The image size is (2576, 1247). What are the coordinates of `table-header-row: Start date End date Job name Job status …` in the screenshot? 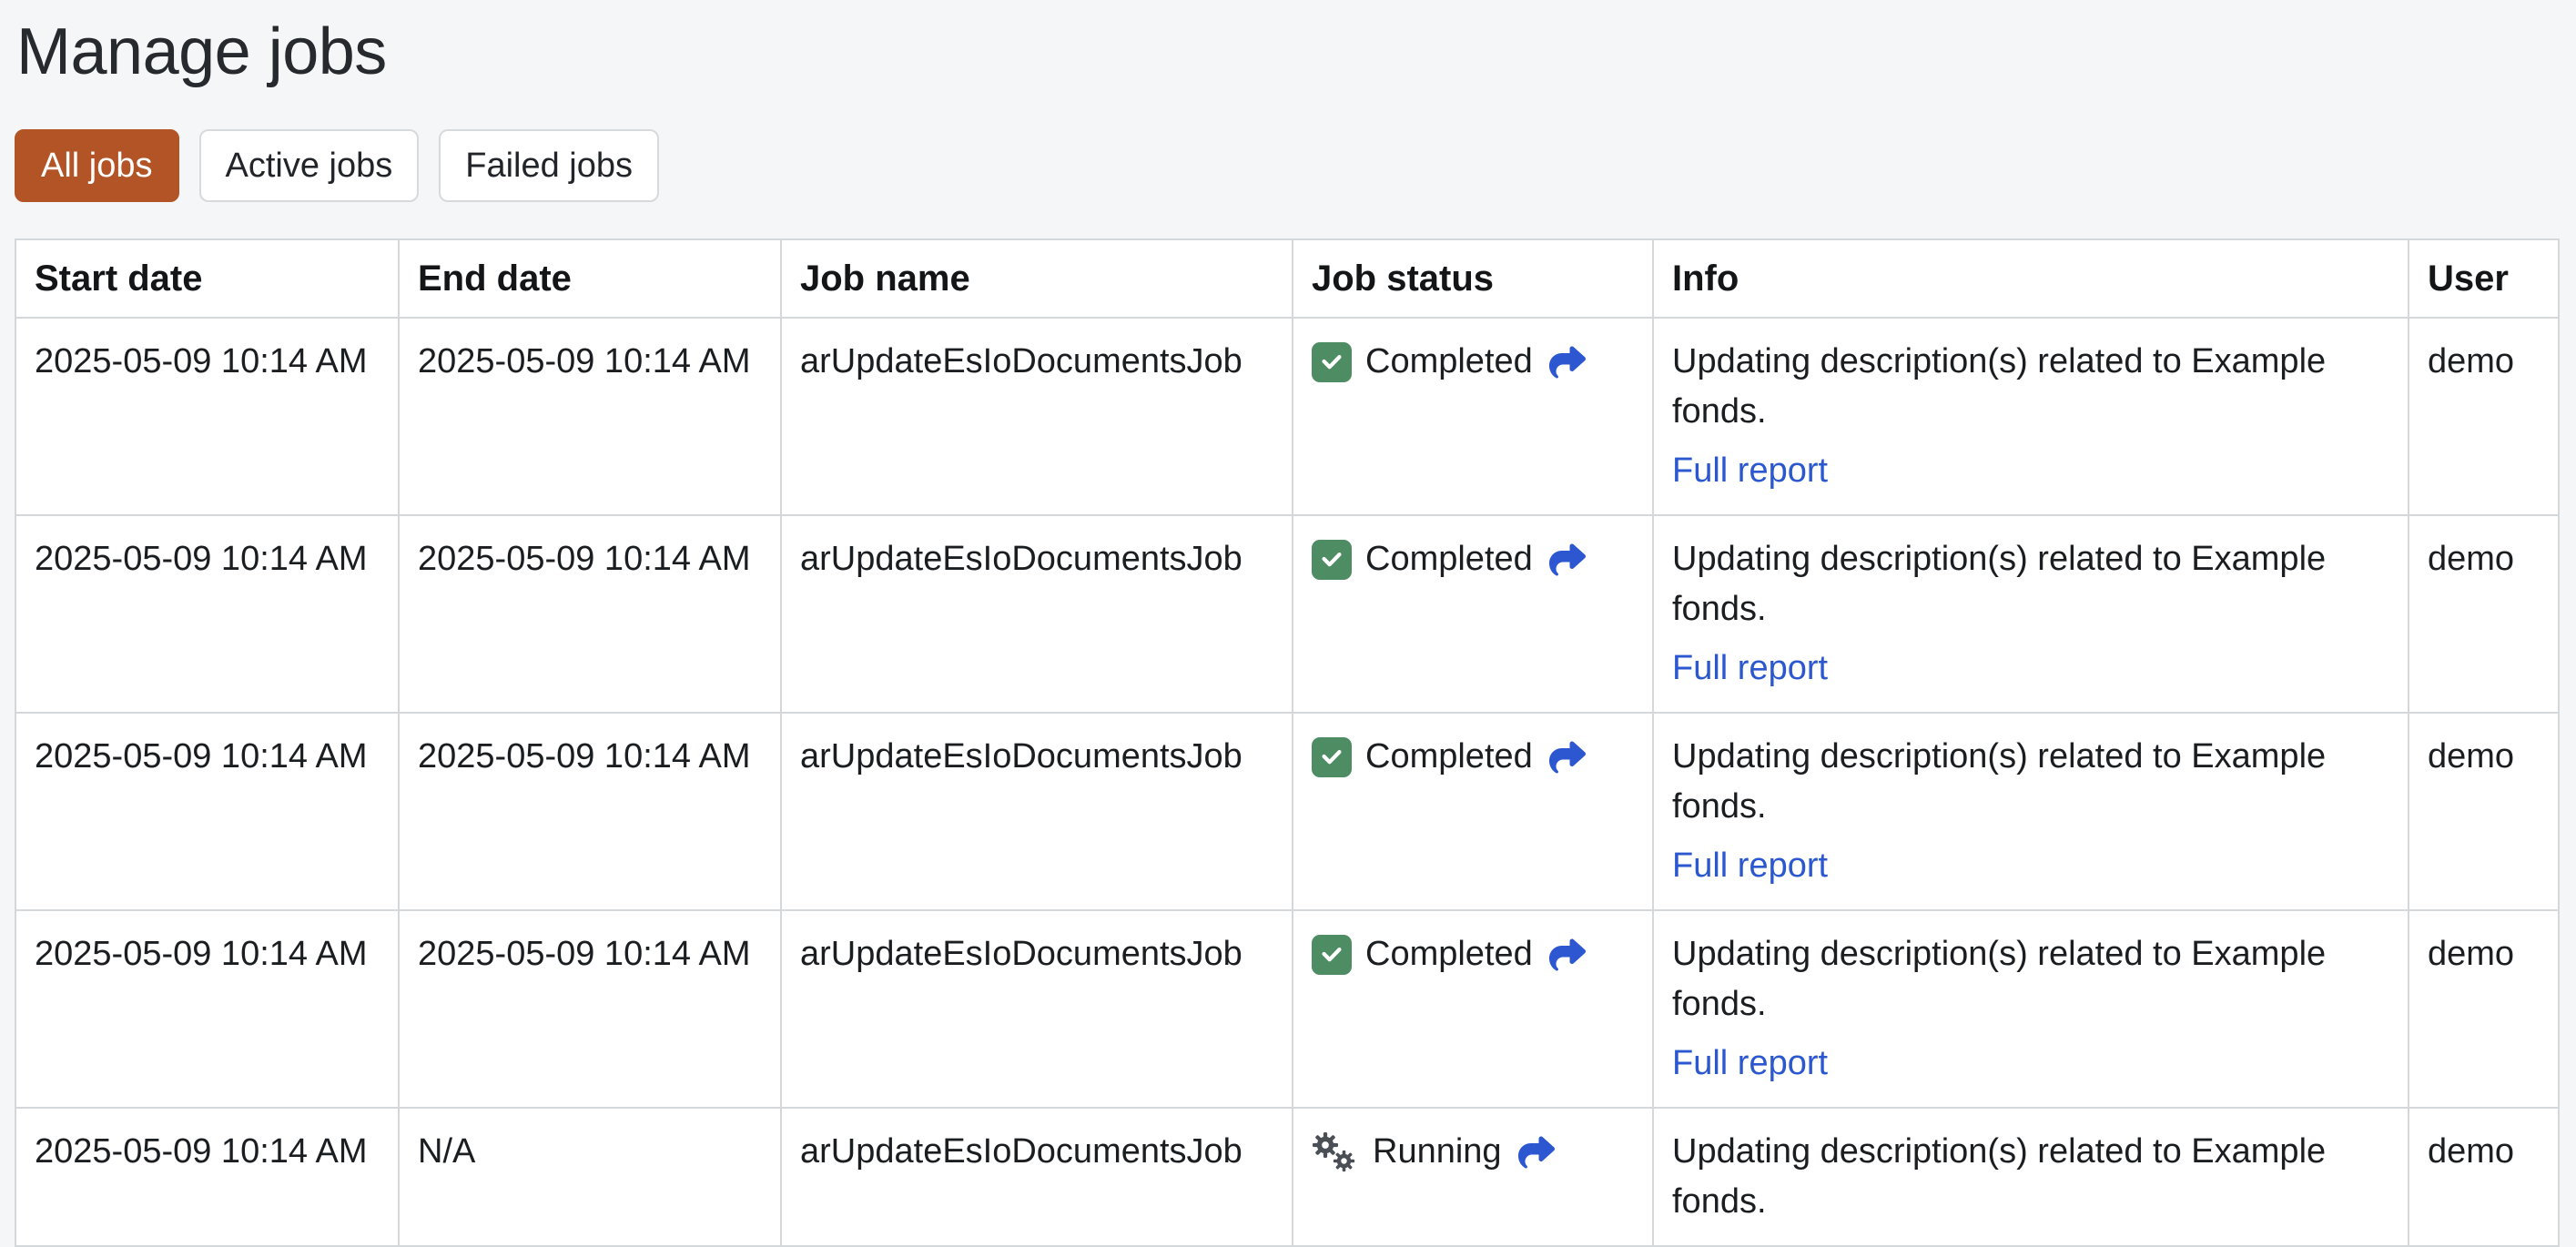 It's located at (1287, 278).